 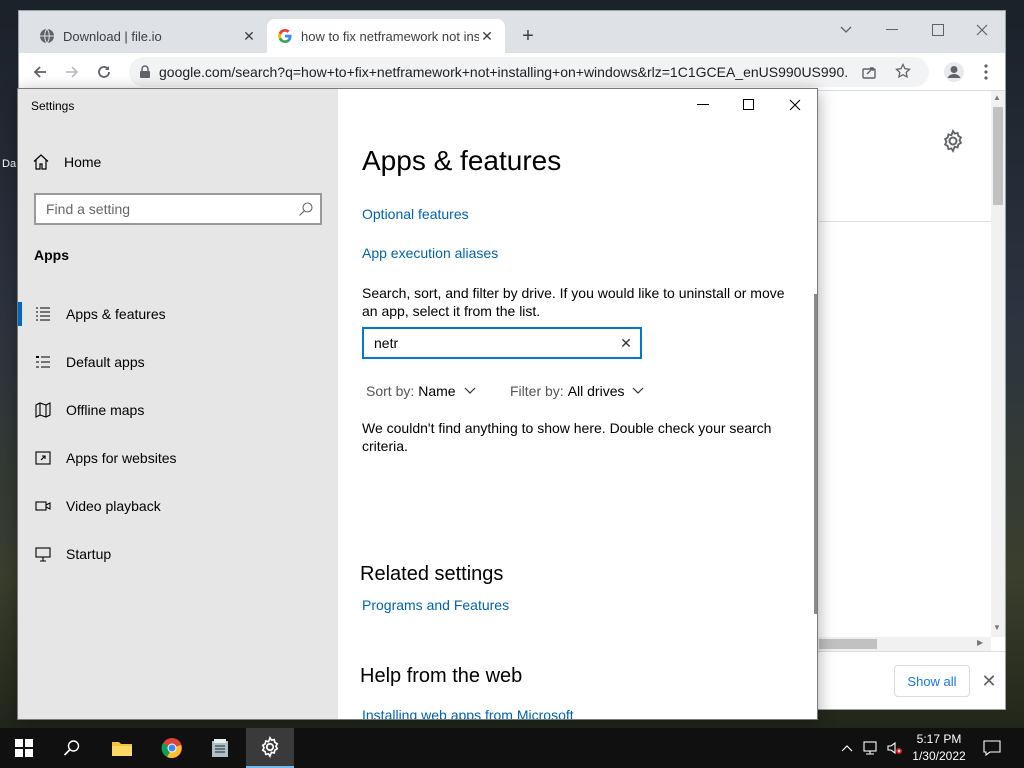 What do you see at coordinates (104, 72) in the screenshot?
I see `reload-button` at bounding box center [104, 72].